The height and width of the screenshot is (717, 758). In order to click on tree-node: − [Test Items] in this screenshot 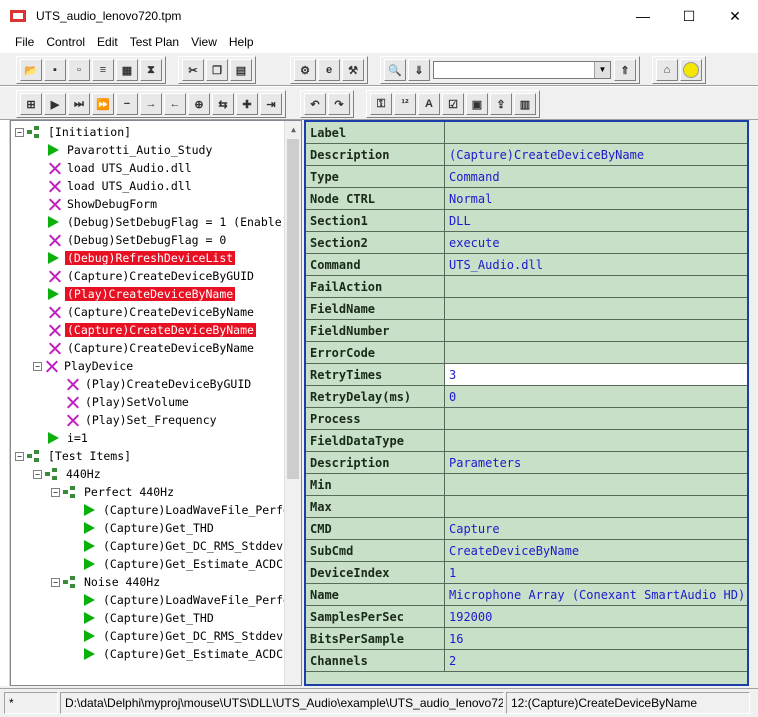, I will do `click(74, 456)`.